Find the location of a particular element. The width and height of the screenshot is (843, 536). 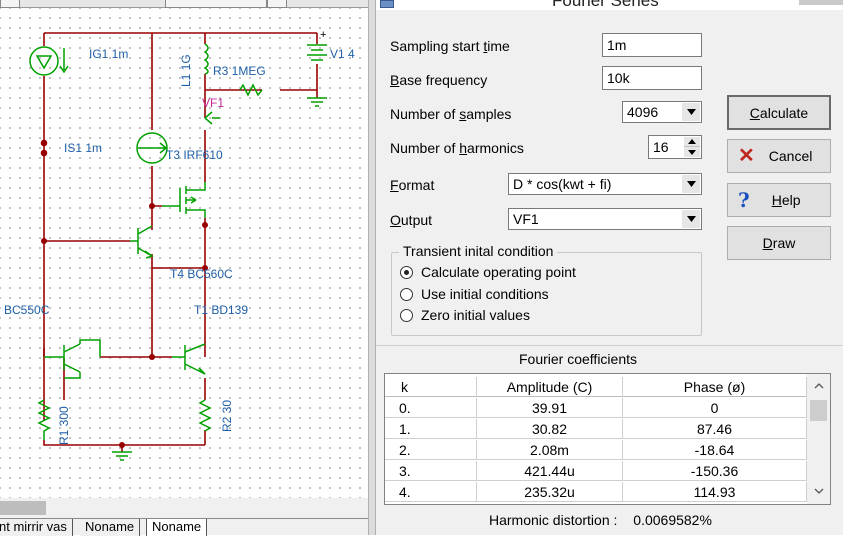

draw-button: Draw is located at coordinates (779, 243).